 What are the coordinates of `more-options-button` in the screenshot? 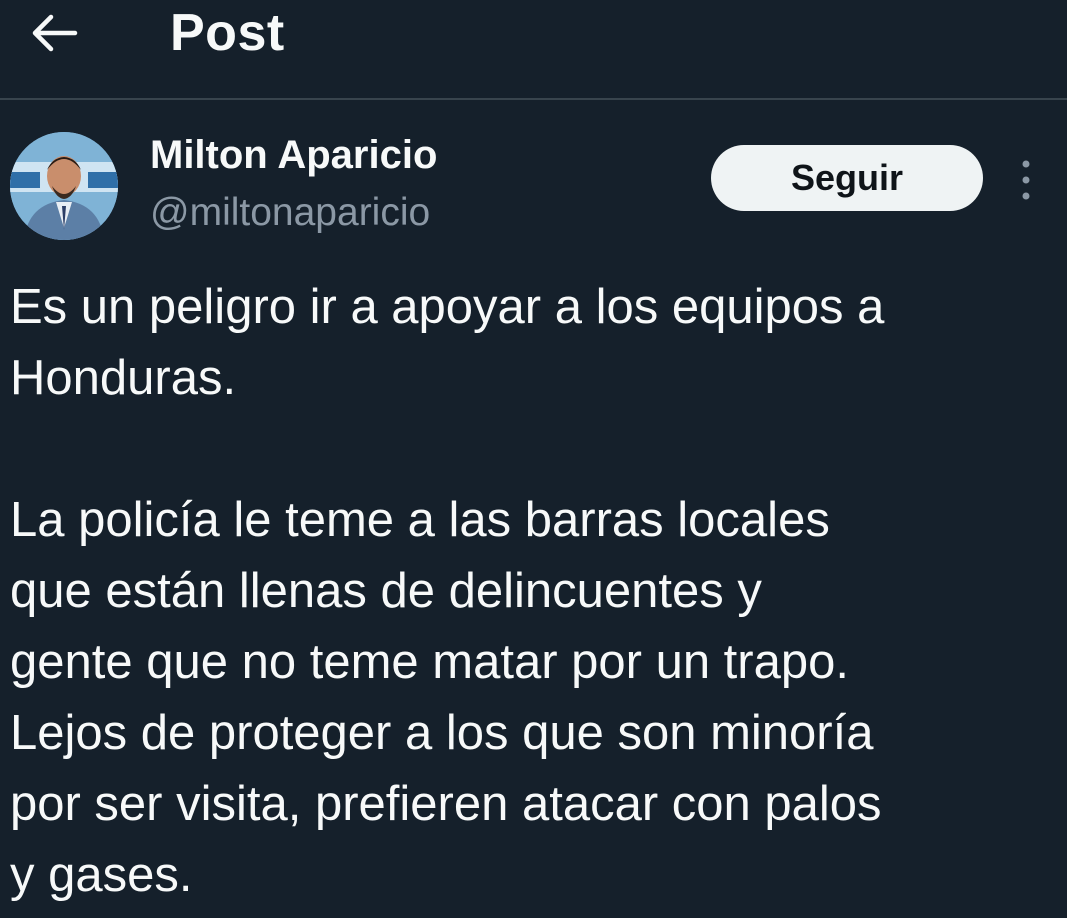 It's located at (1026, 180).